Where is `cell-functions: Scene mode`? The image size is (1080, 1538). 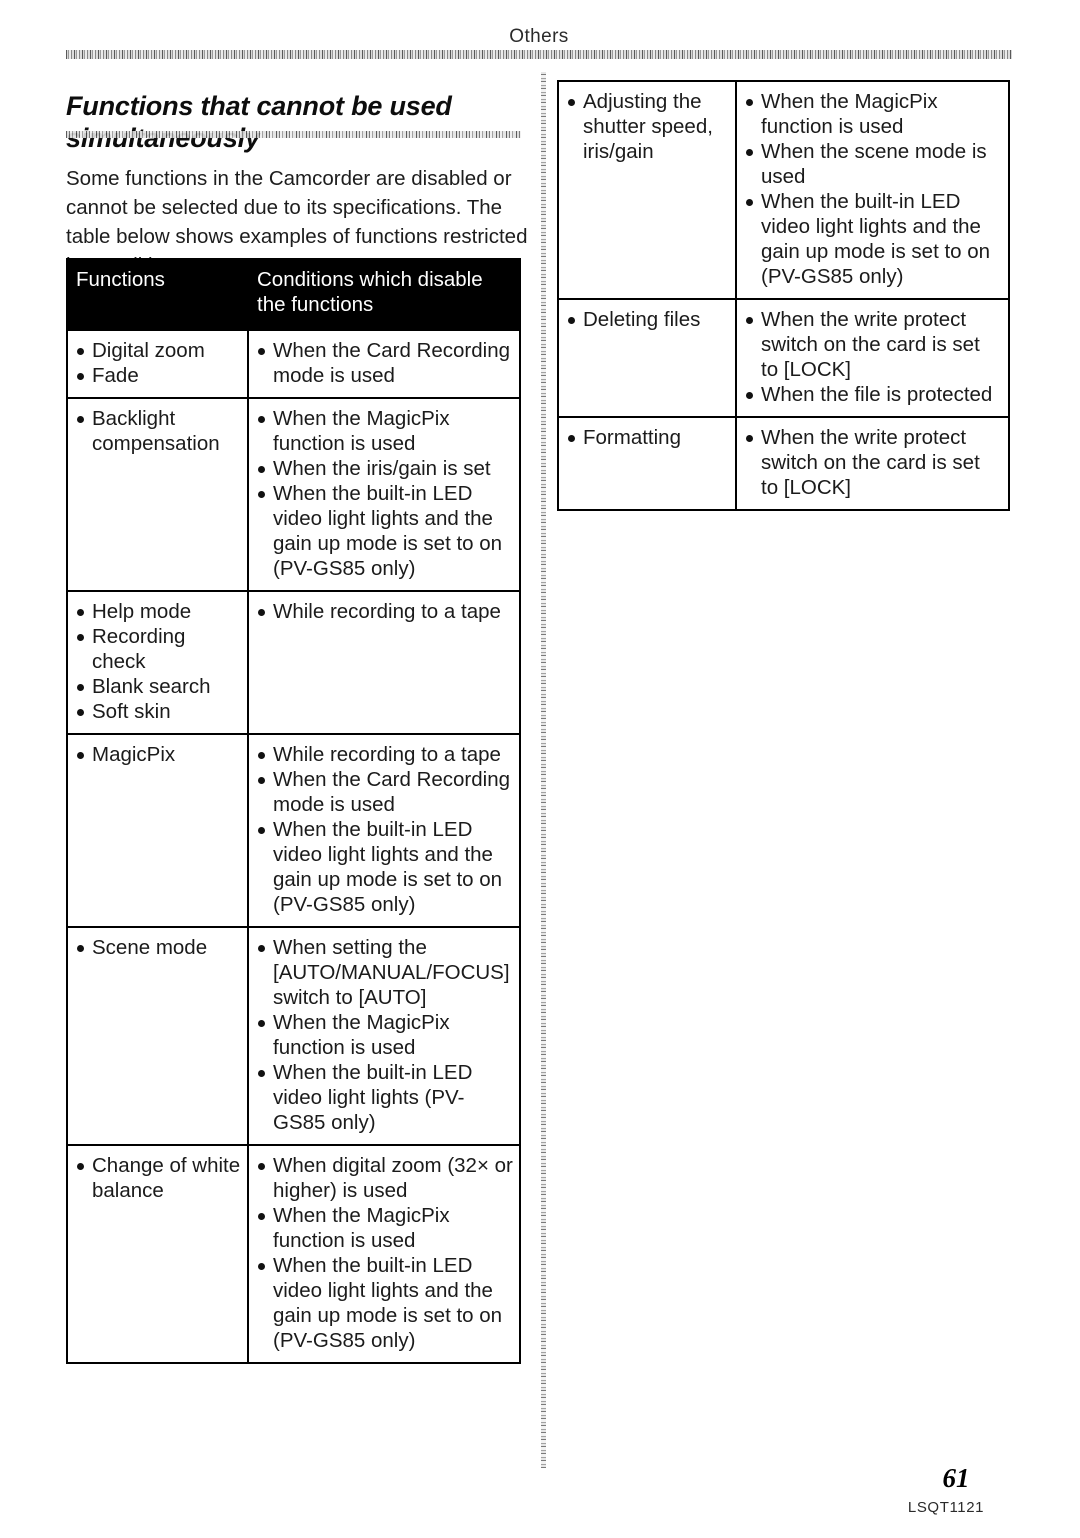 cell-functions: Scene mode is located at coordinates (157, 1036).